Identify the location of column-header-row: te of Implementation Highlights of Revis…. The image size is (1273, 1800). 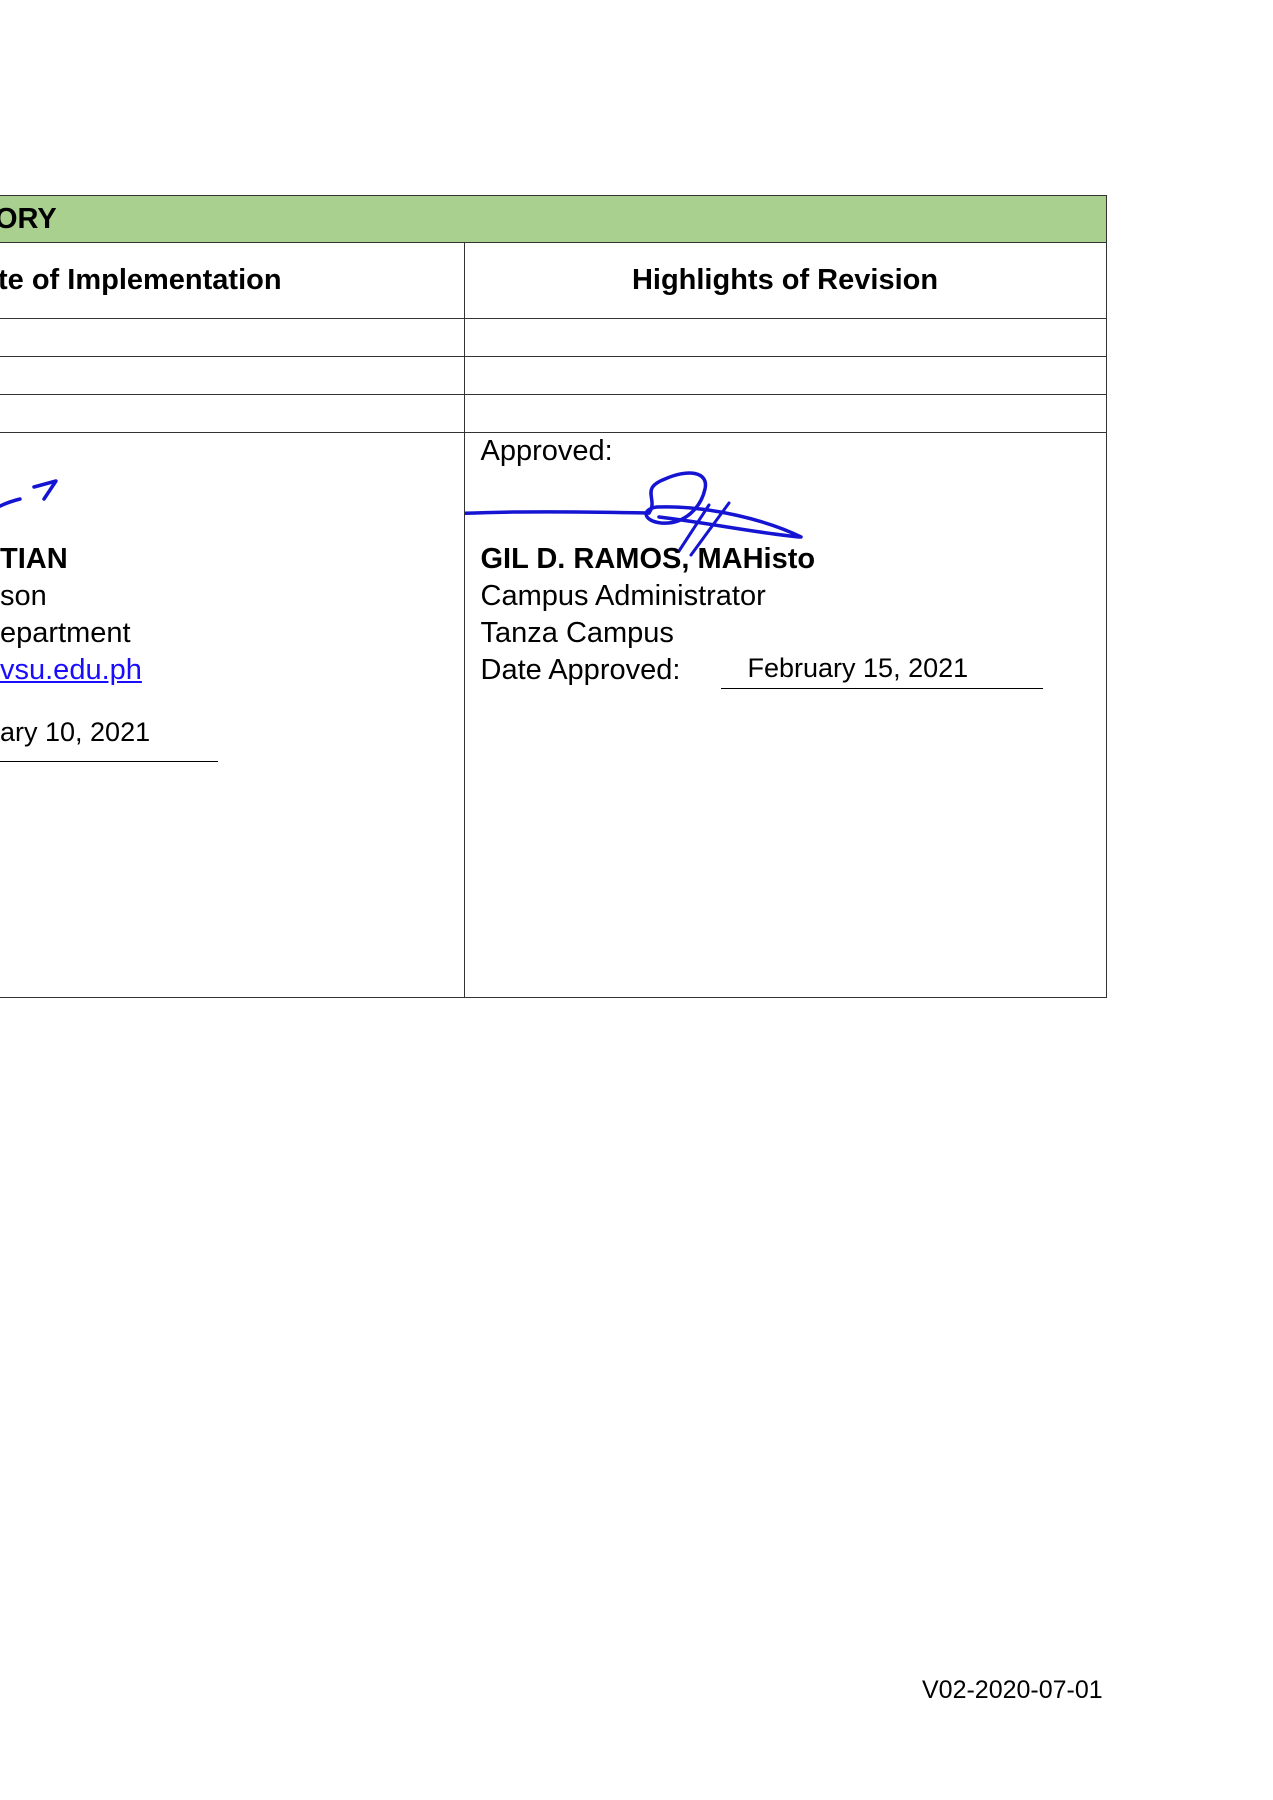
(553, 280).